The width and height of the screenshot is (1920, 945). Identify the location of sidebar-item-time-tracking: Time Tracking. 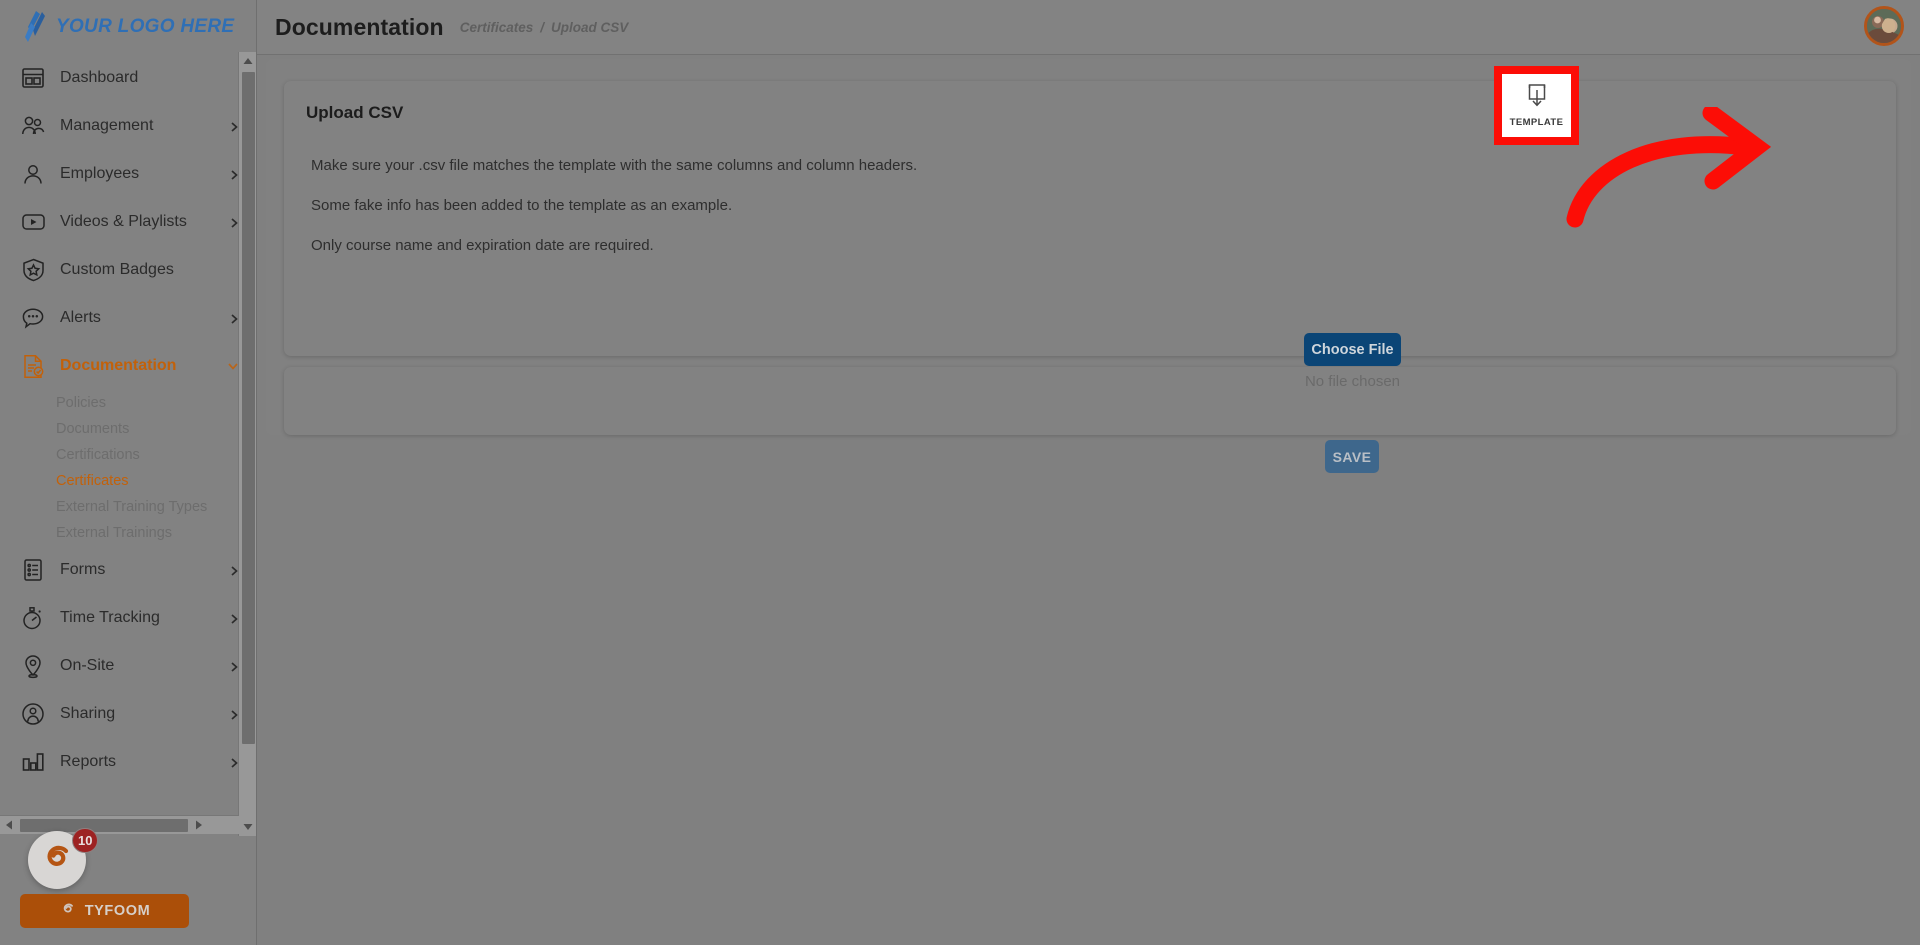
(128, 618).